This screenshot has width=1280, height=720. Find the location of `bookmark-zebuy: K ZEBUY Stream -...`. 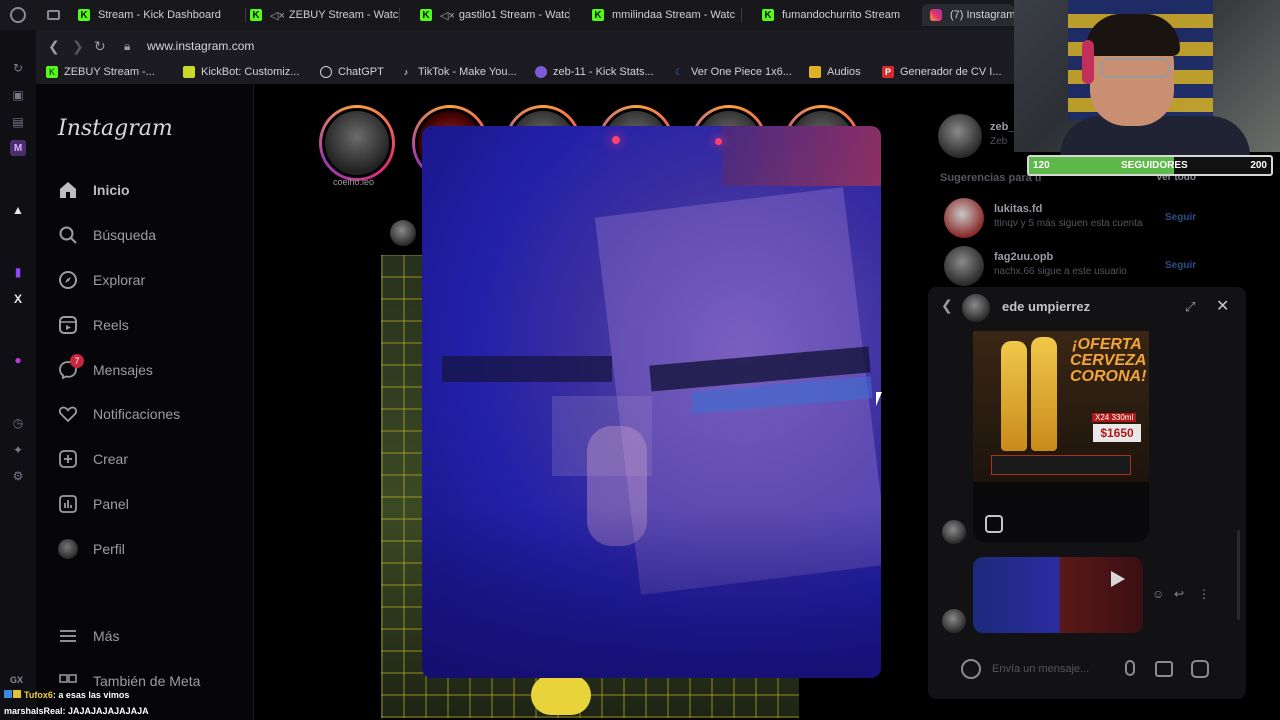

bookmark-zebuy: K ZEBUY Stream -... is located at coordinates (100, 72).